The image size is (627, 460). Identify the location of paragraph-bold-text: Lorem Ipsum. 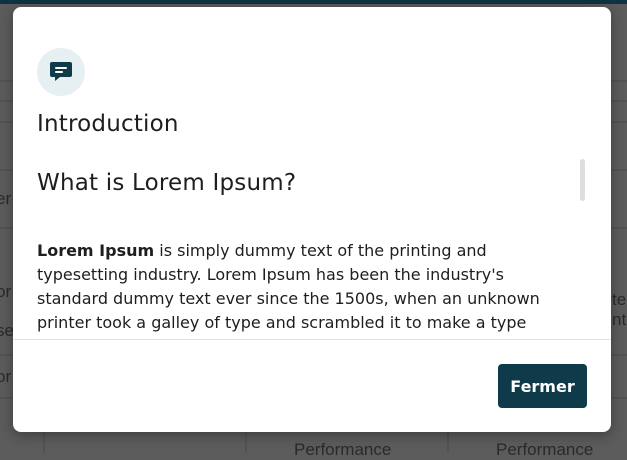
(96, 250).